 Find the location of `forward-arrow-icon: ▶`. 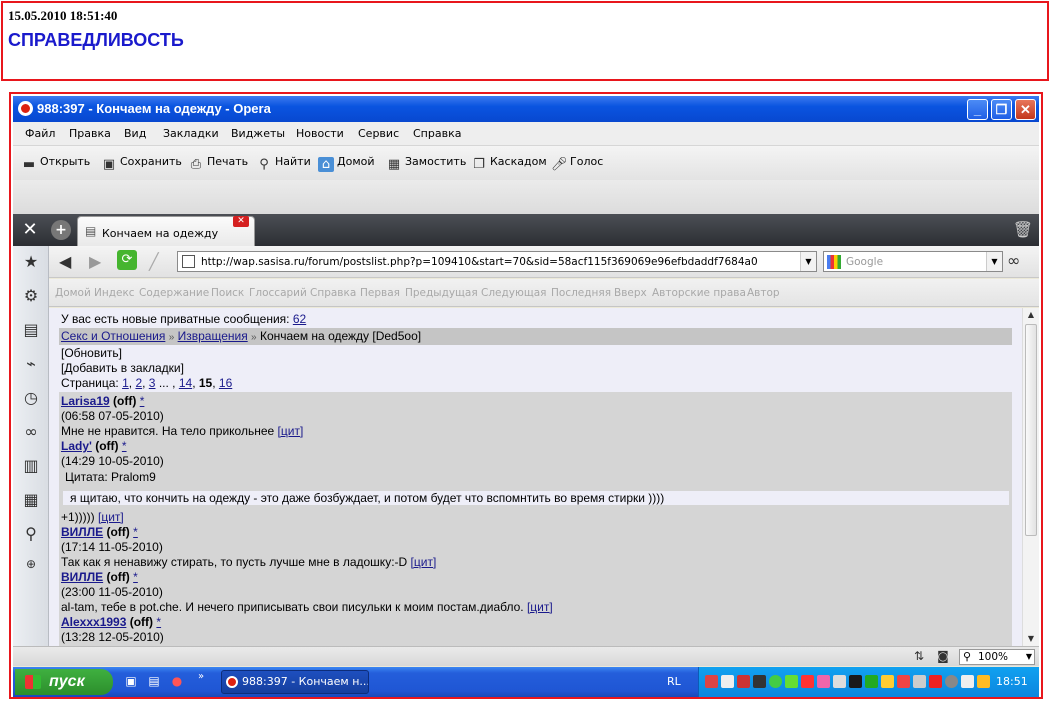

forward-arrow-icon: ▶ is located at coordinates (95, 261).